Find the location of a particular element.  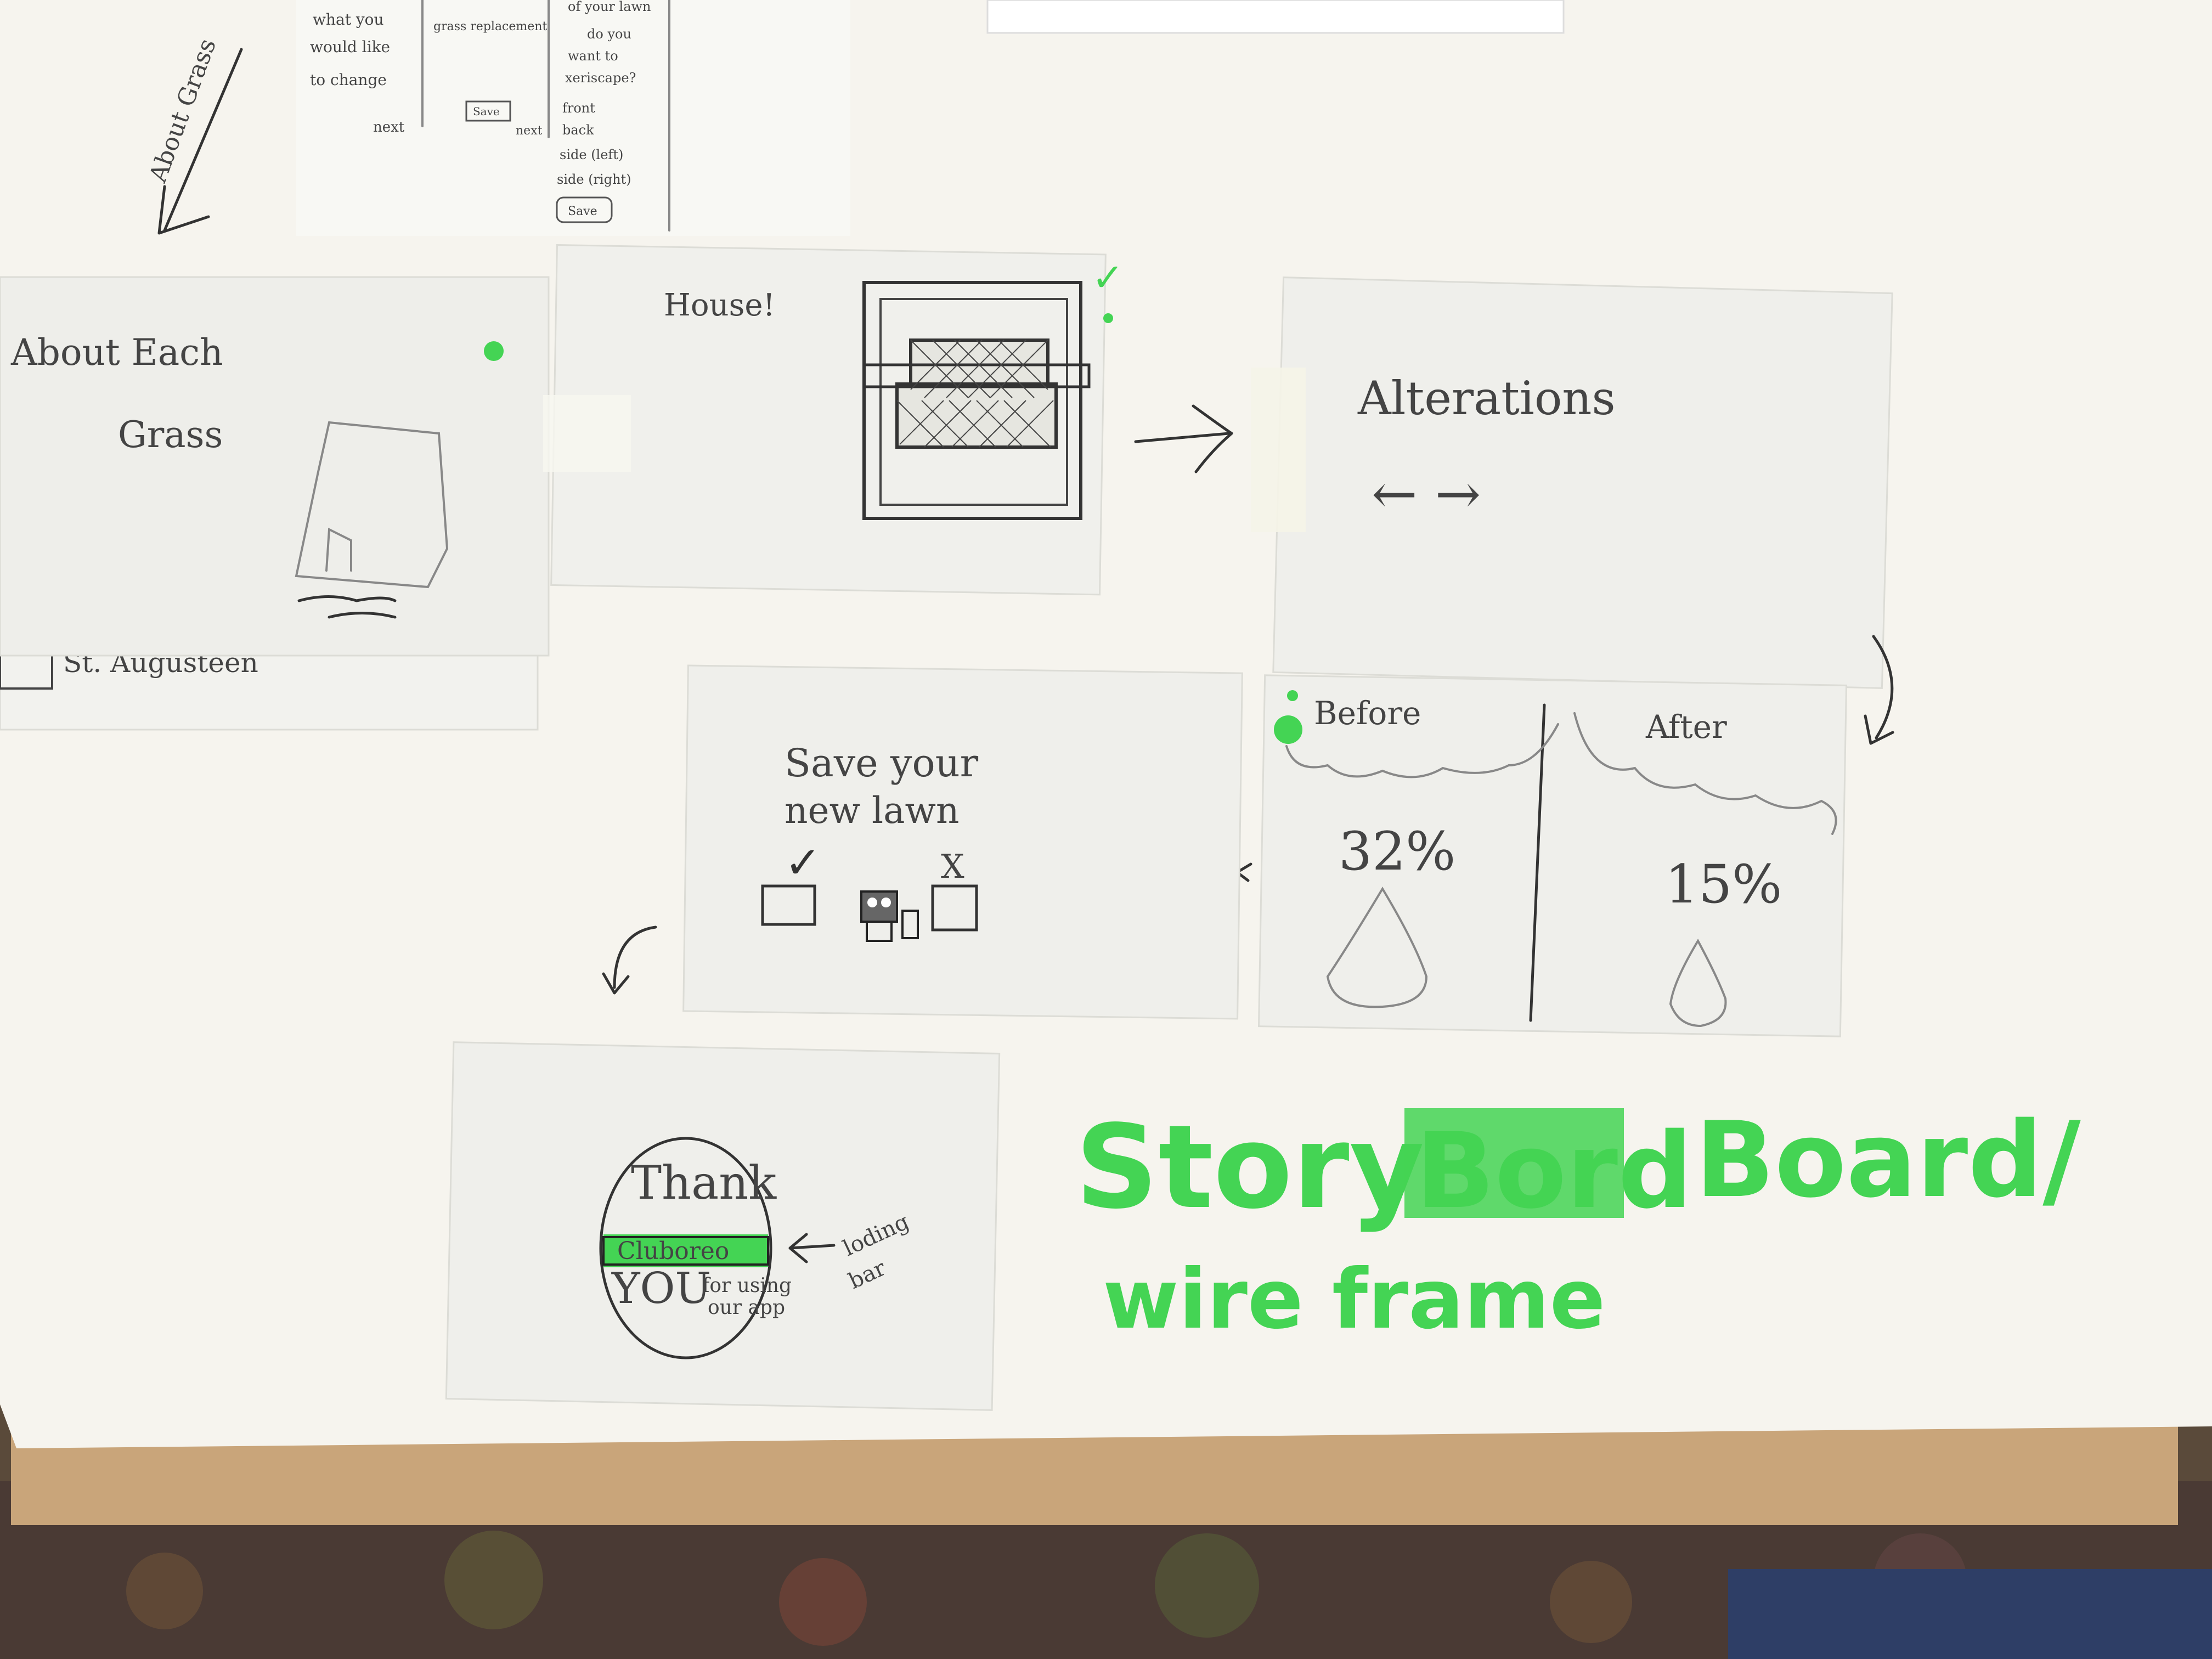

title-wire-frame: wire frame is located at coordinates (1354, 1300).